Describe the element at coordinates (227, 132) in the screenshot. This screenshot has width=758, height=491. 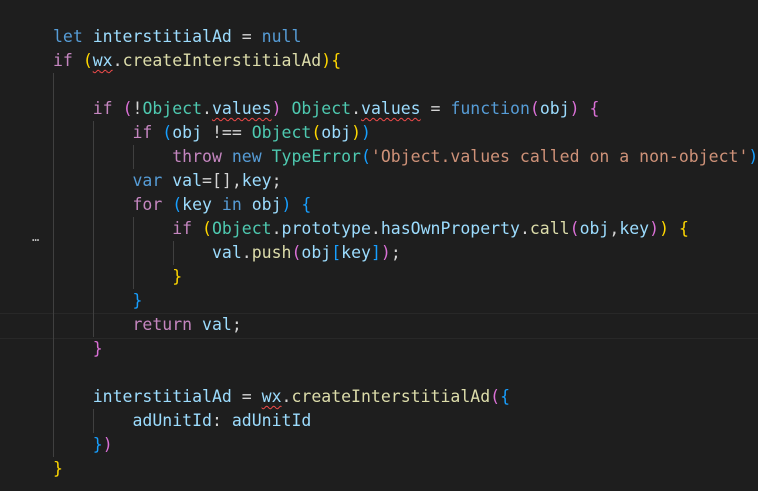
I see `operator: !==` at that location.